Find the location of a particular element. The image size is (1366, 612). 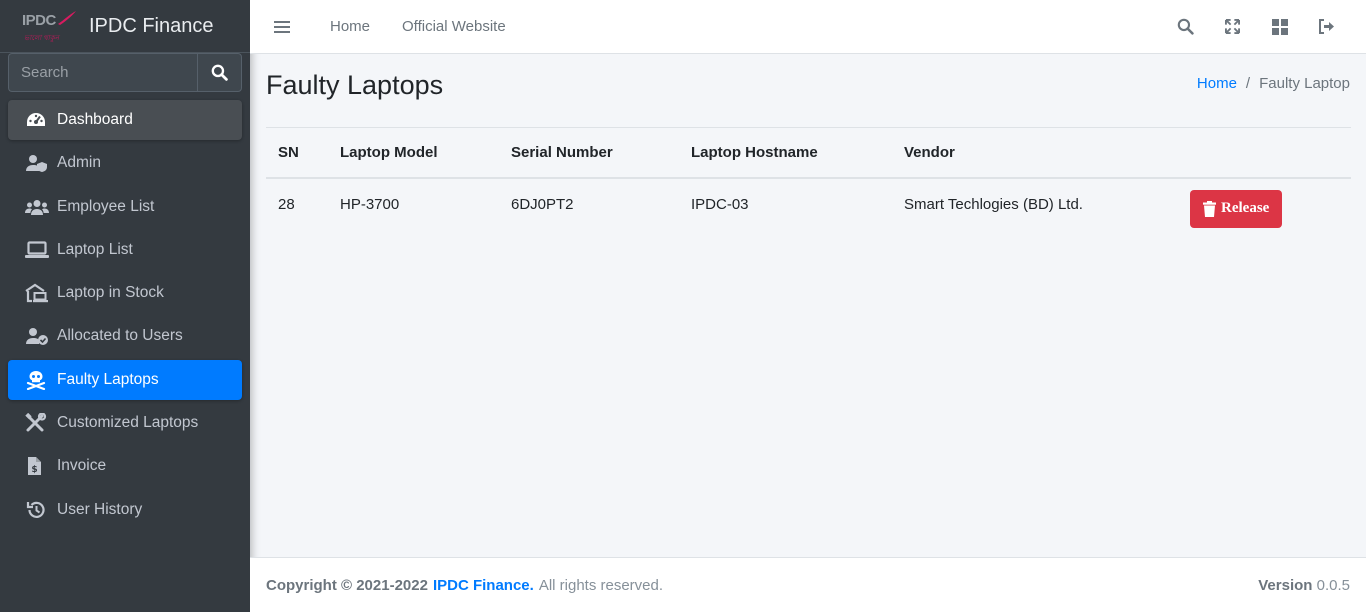

sidebar-item-dashboard: Dashboard is located at coordinates (125, 120).